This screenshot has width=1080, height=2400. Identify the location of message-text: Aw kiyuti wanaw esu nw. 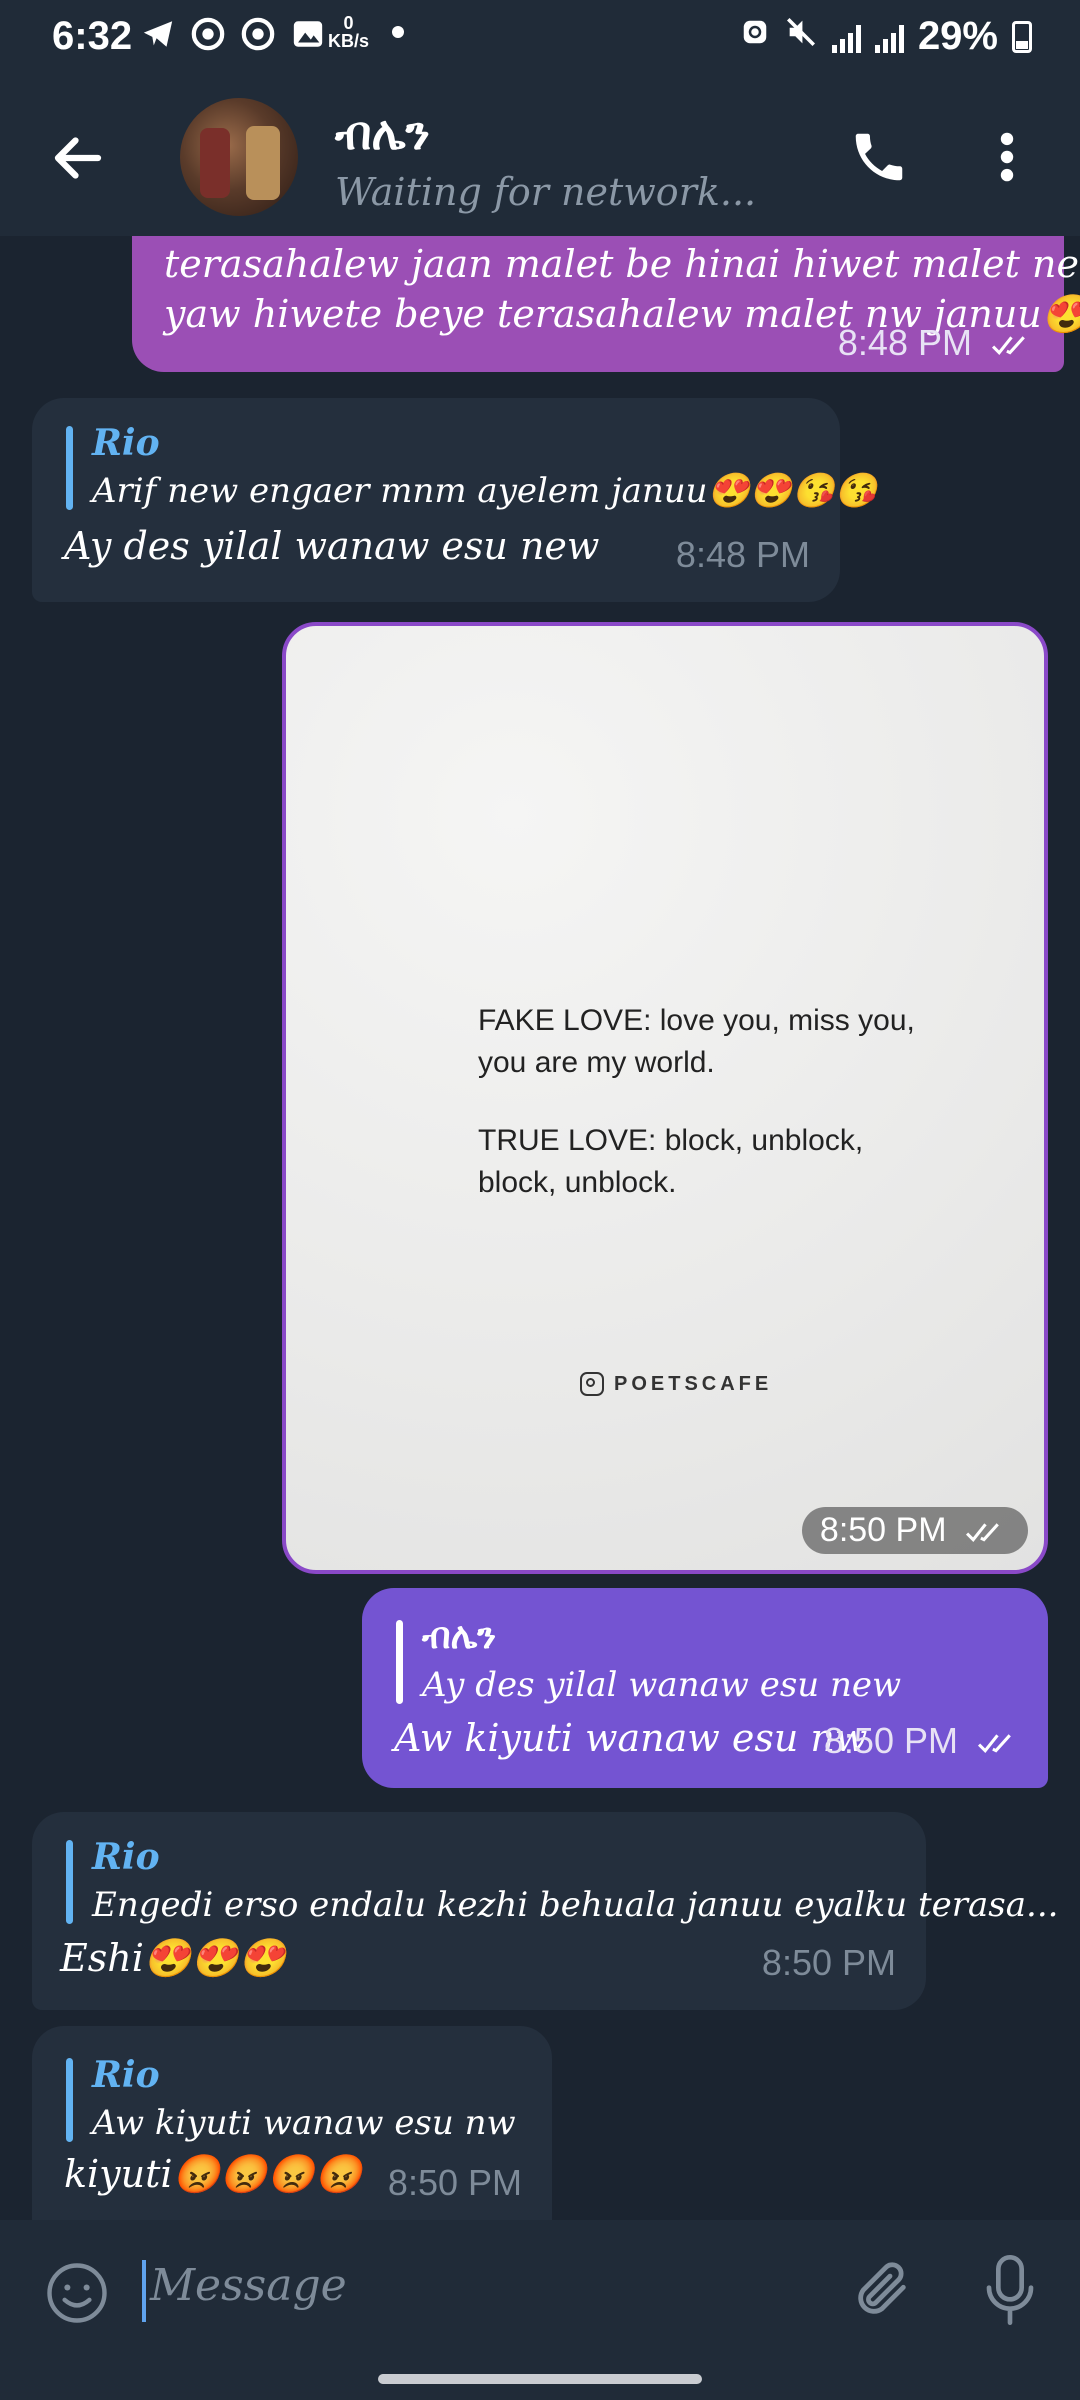
(631, 1738).